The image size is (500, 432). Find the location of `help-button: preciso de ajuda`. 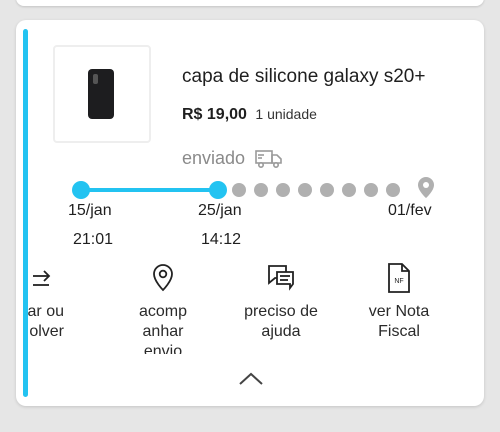

help-button: preciso de ajuda is located at coordinates (281, 301).